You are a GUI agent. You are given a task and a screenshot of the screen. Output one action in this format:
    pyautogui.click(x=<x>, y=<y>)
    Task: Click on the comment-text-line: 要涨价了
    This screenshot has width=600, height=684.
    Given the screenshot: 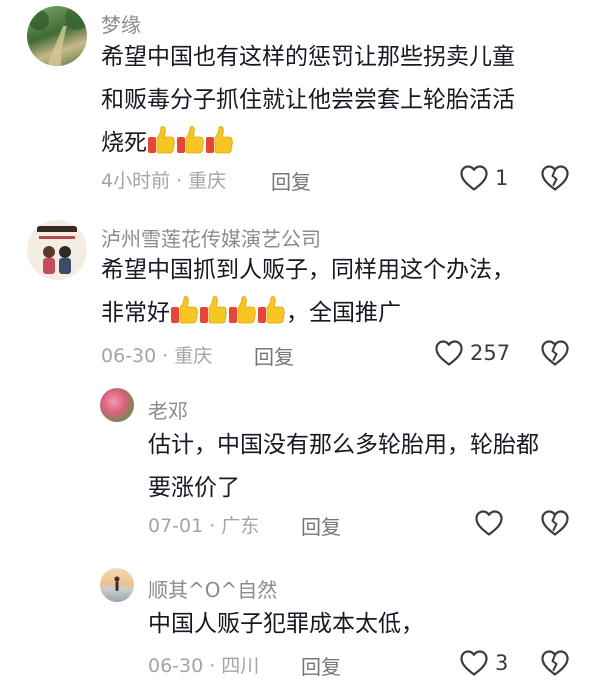 What is the action you would take?
    pyautogui.click(x=194, y=488)
    